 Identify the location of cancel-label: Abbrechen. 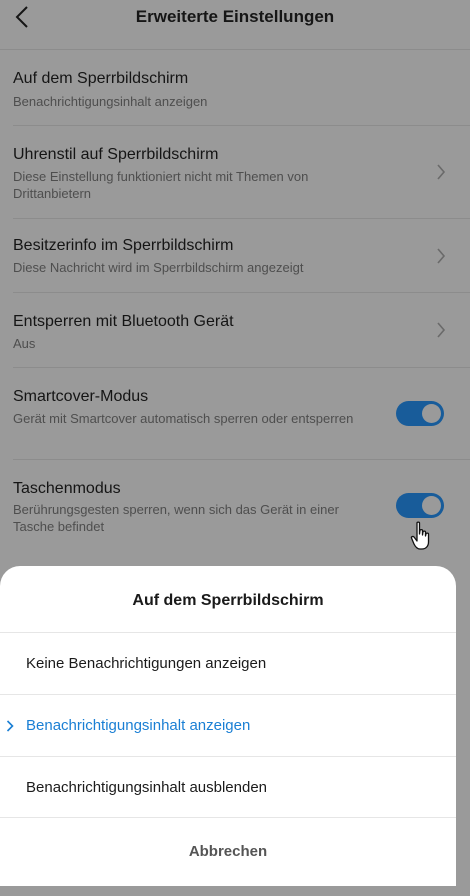
(228, 851).